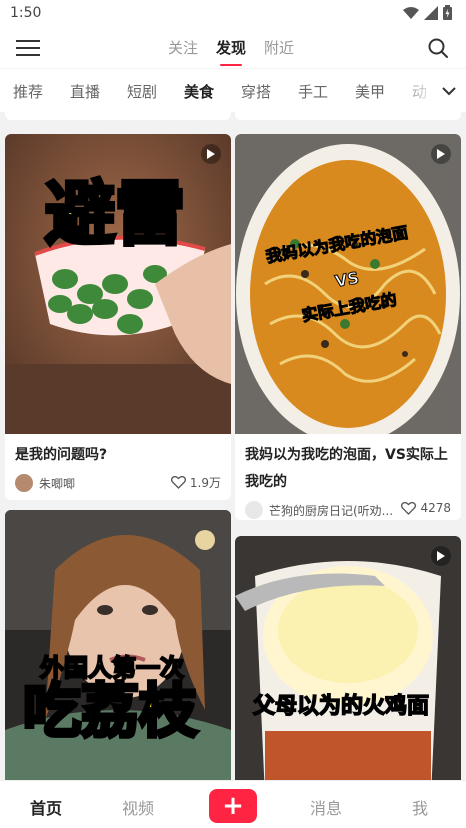 The image size is (466, 828). I want to click on cover-overlay-text: 父母以为的火鸡面, so click(341, 706).